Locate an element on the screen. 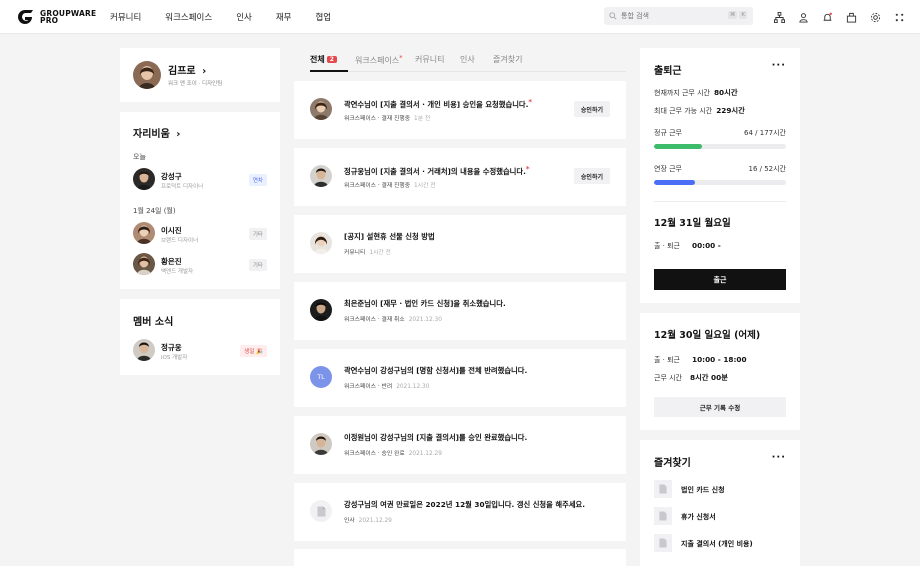 The image size is (920, 566). favorite-label: 휴가 신청서 is located at coordinates (698, 517).